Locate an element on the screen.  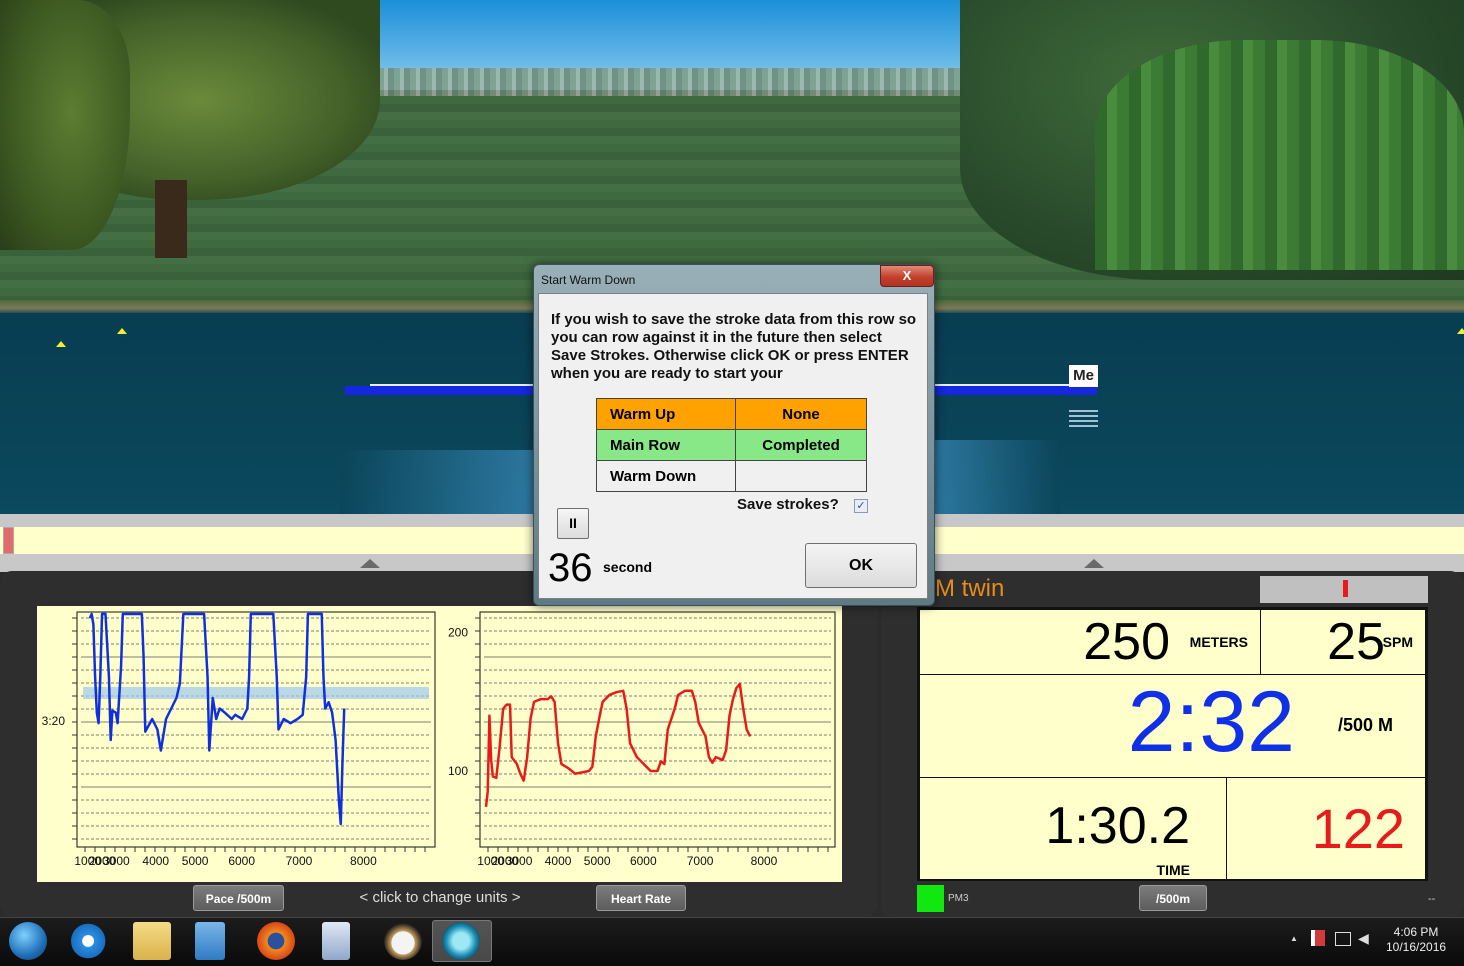
progress-marker is located at coordinates (8, 540).